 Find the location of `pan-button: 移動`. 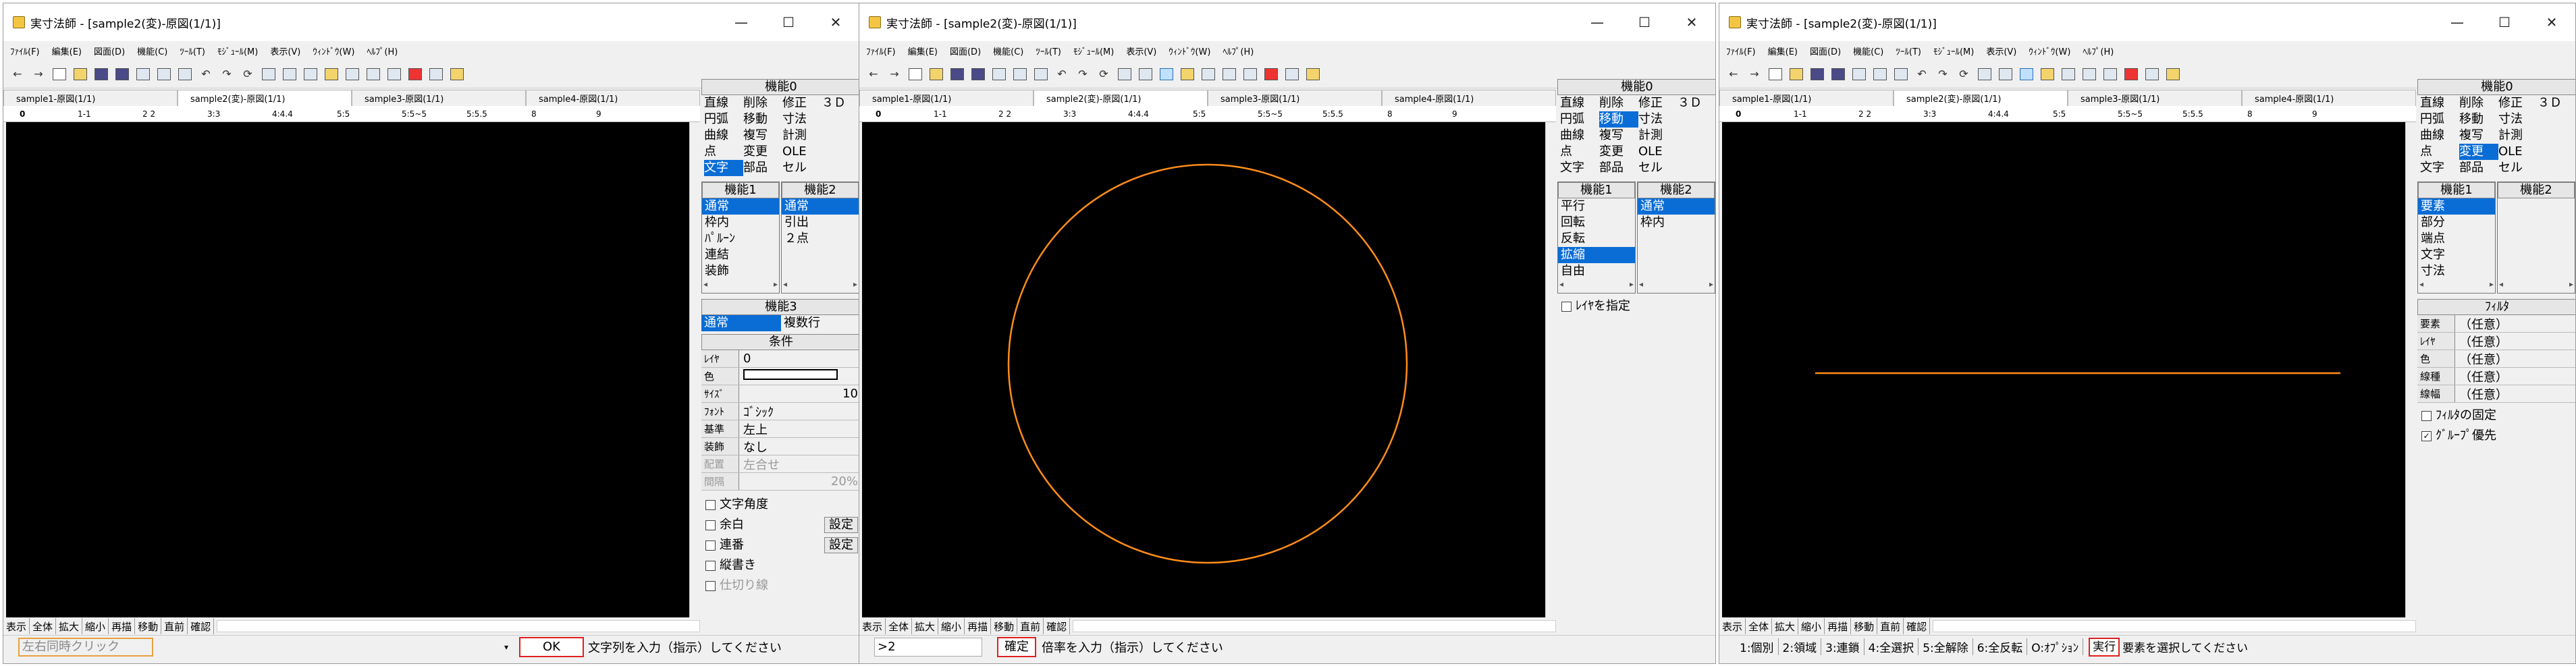

pan-button: 移動 is located at coordinates (1864, 626).